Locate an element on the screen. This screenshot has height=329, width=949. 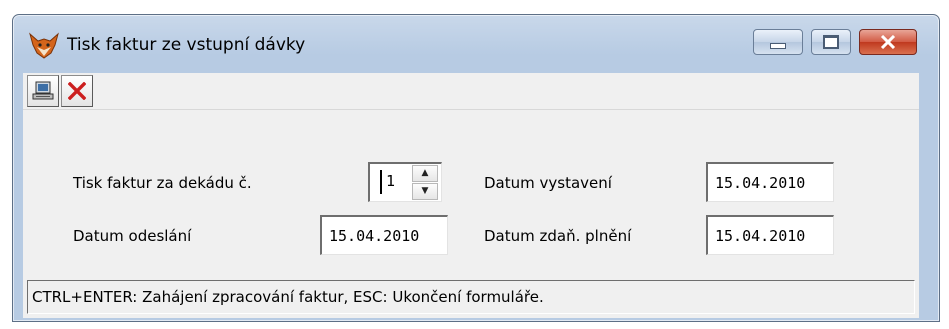
send-date-field: 15.04.2010 is located at coordinates (384, 235).